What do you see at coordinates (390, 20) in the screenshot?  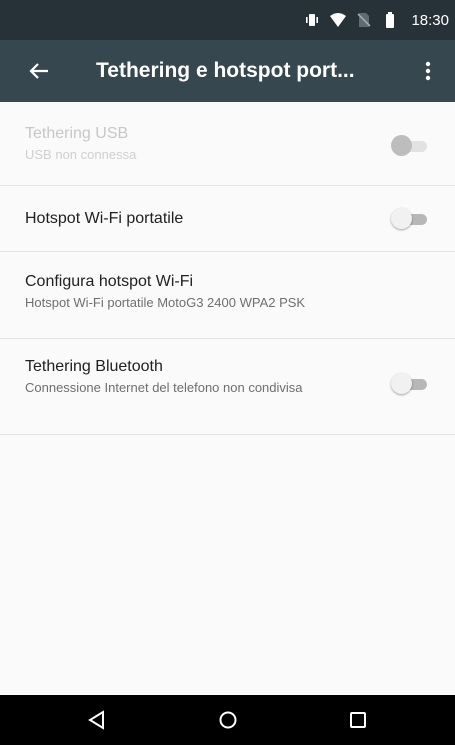 I see `battery-icon` at bounding box center [390, 20].